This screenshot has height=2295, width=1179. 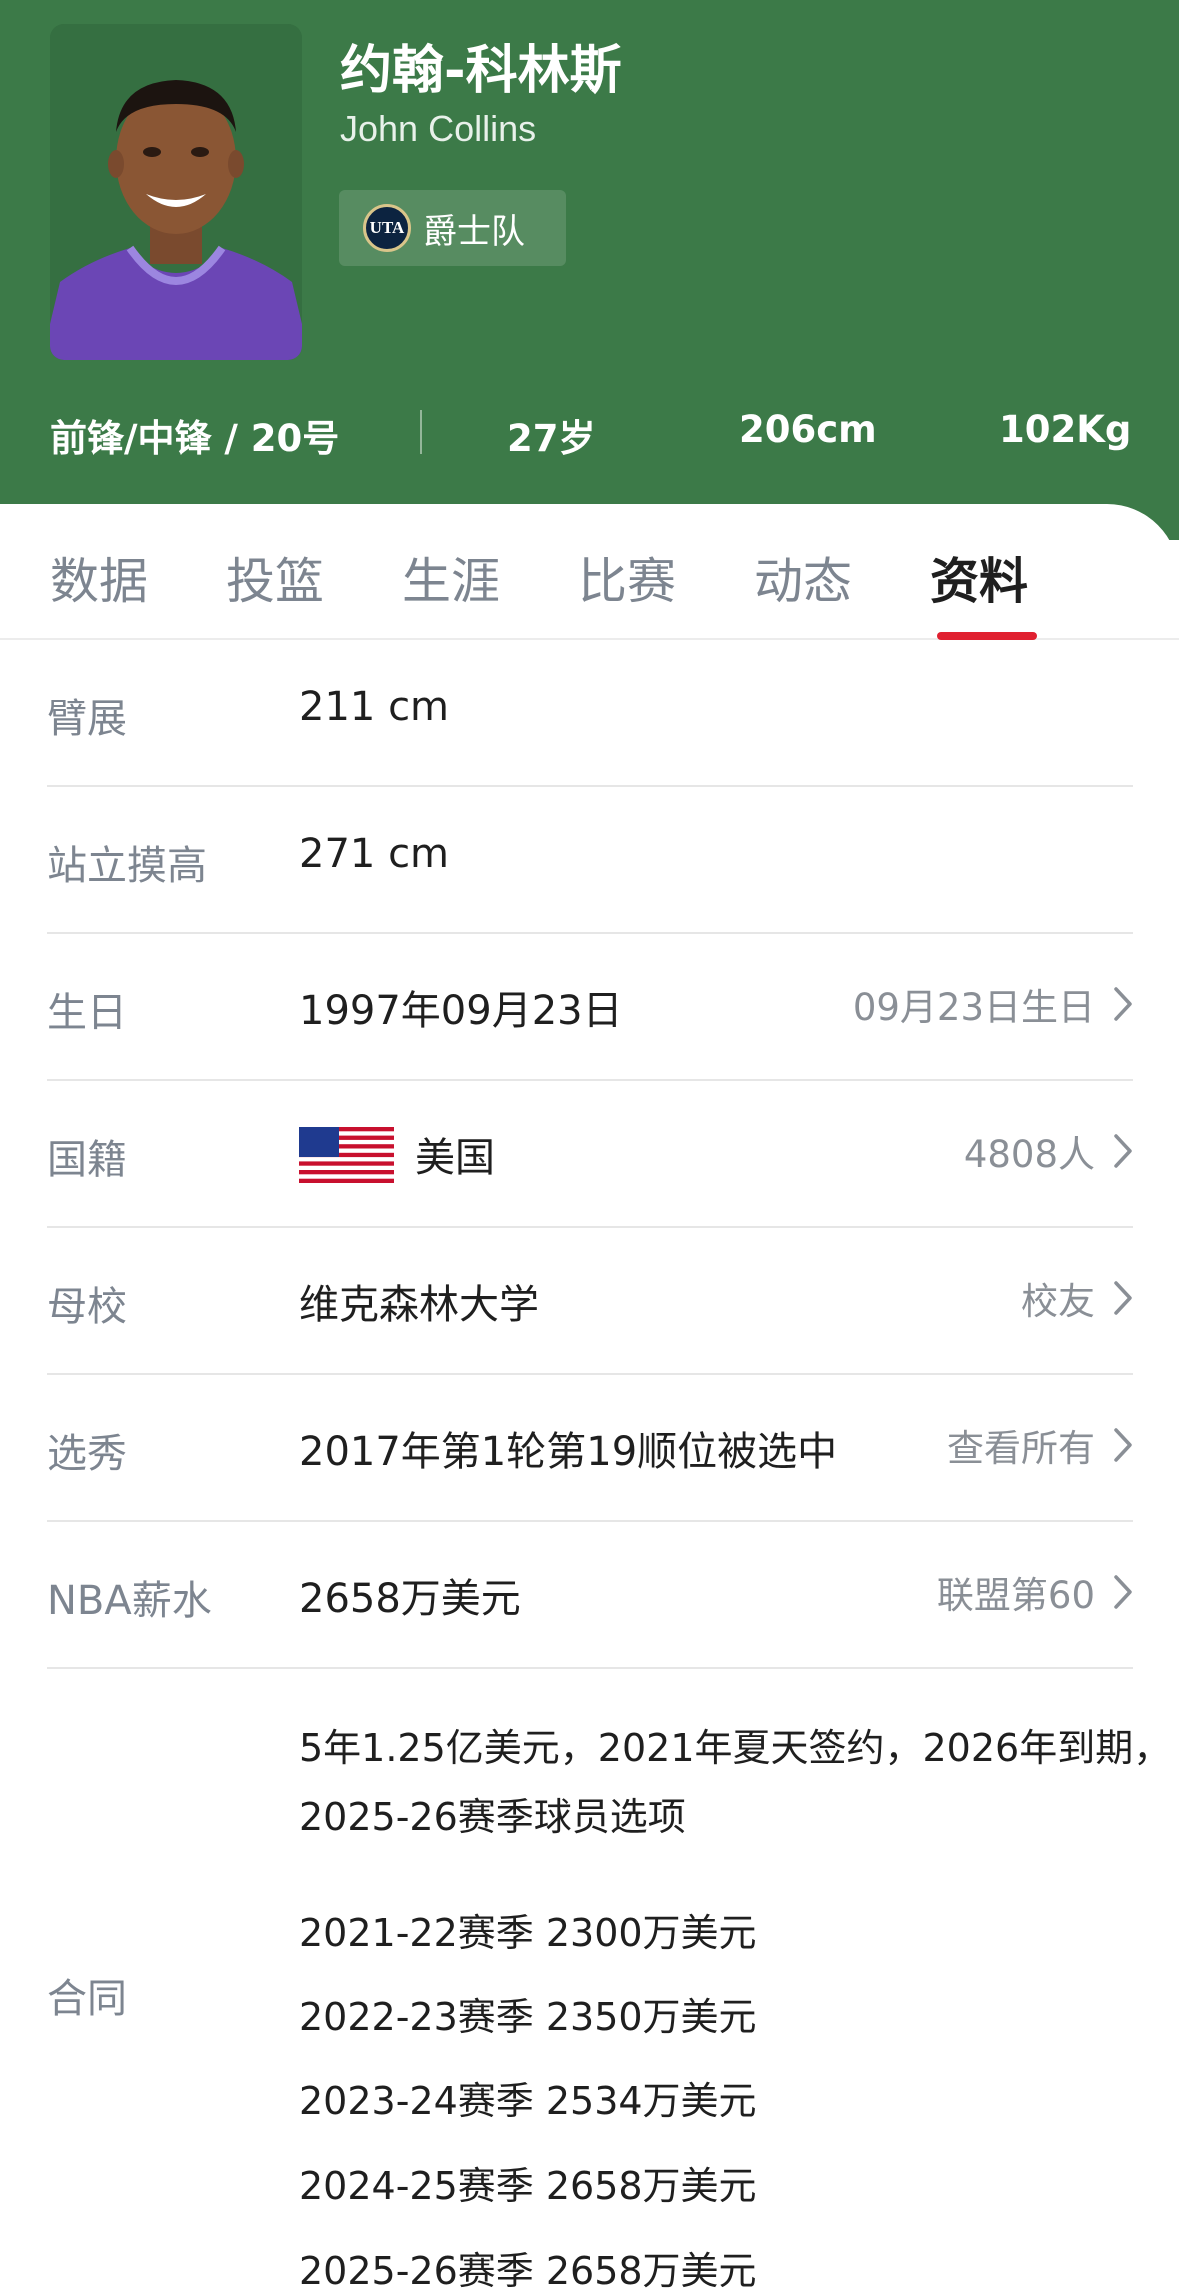 I want to click on row-label: 合同, so click(x=87, y=1999).